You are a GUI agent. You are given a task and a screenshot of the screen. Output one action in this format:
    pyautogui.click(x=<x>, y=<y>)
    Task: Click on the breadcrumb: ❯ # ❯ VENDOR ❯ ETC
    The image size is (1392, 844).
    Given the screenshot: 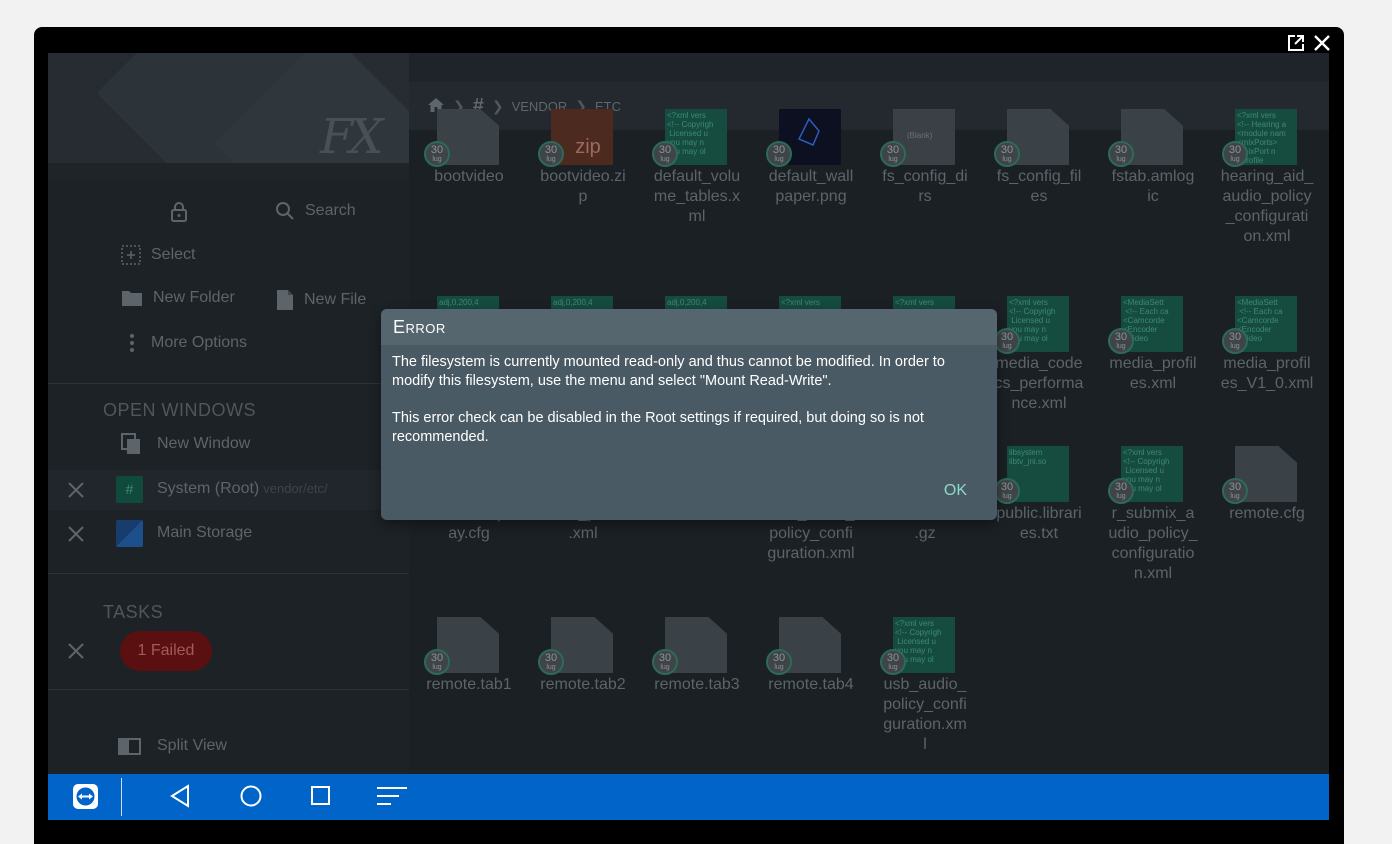 What is the action you would take?
    pyautogui.click(x=869, y=106)
    